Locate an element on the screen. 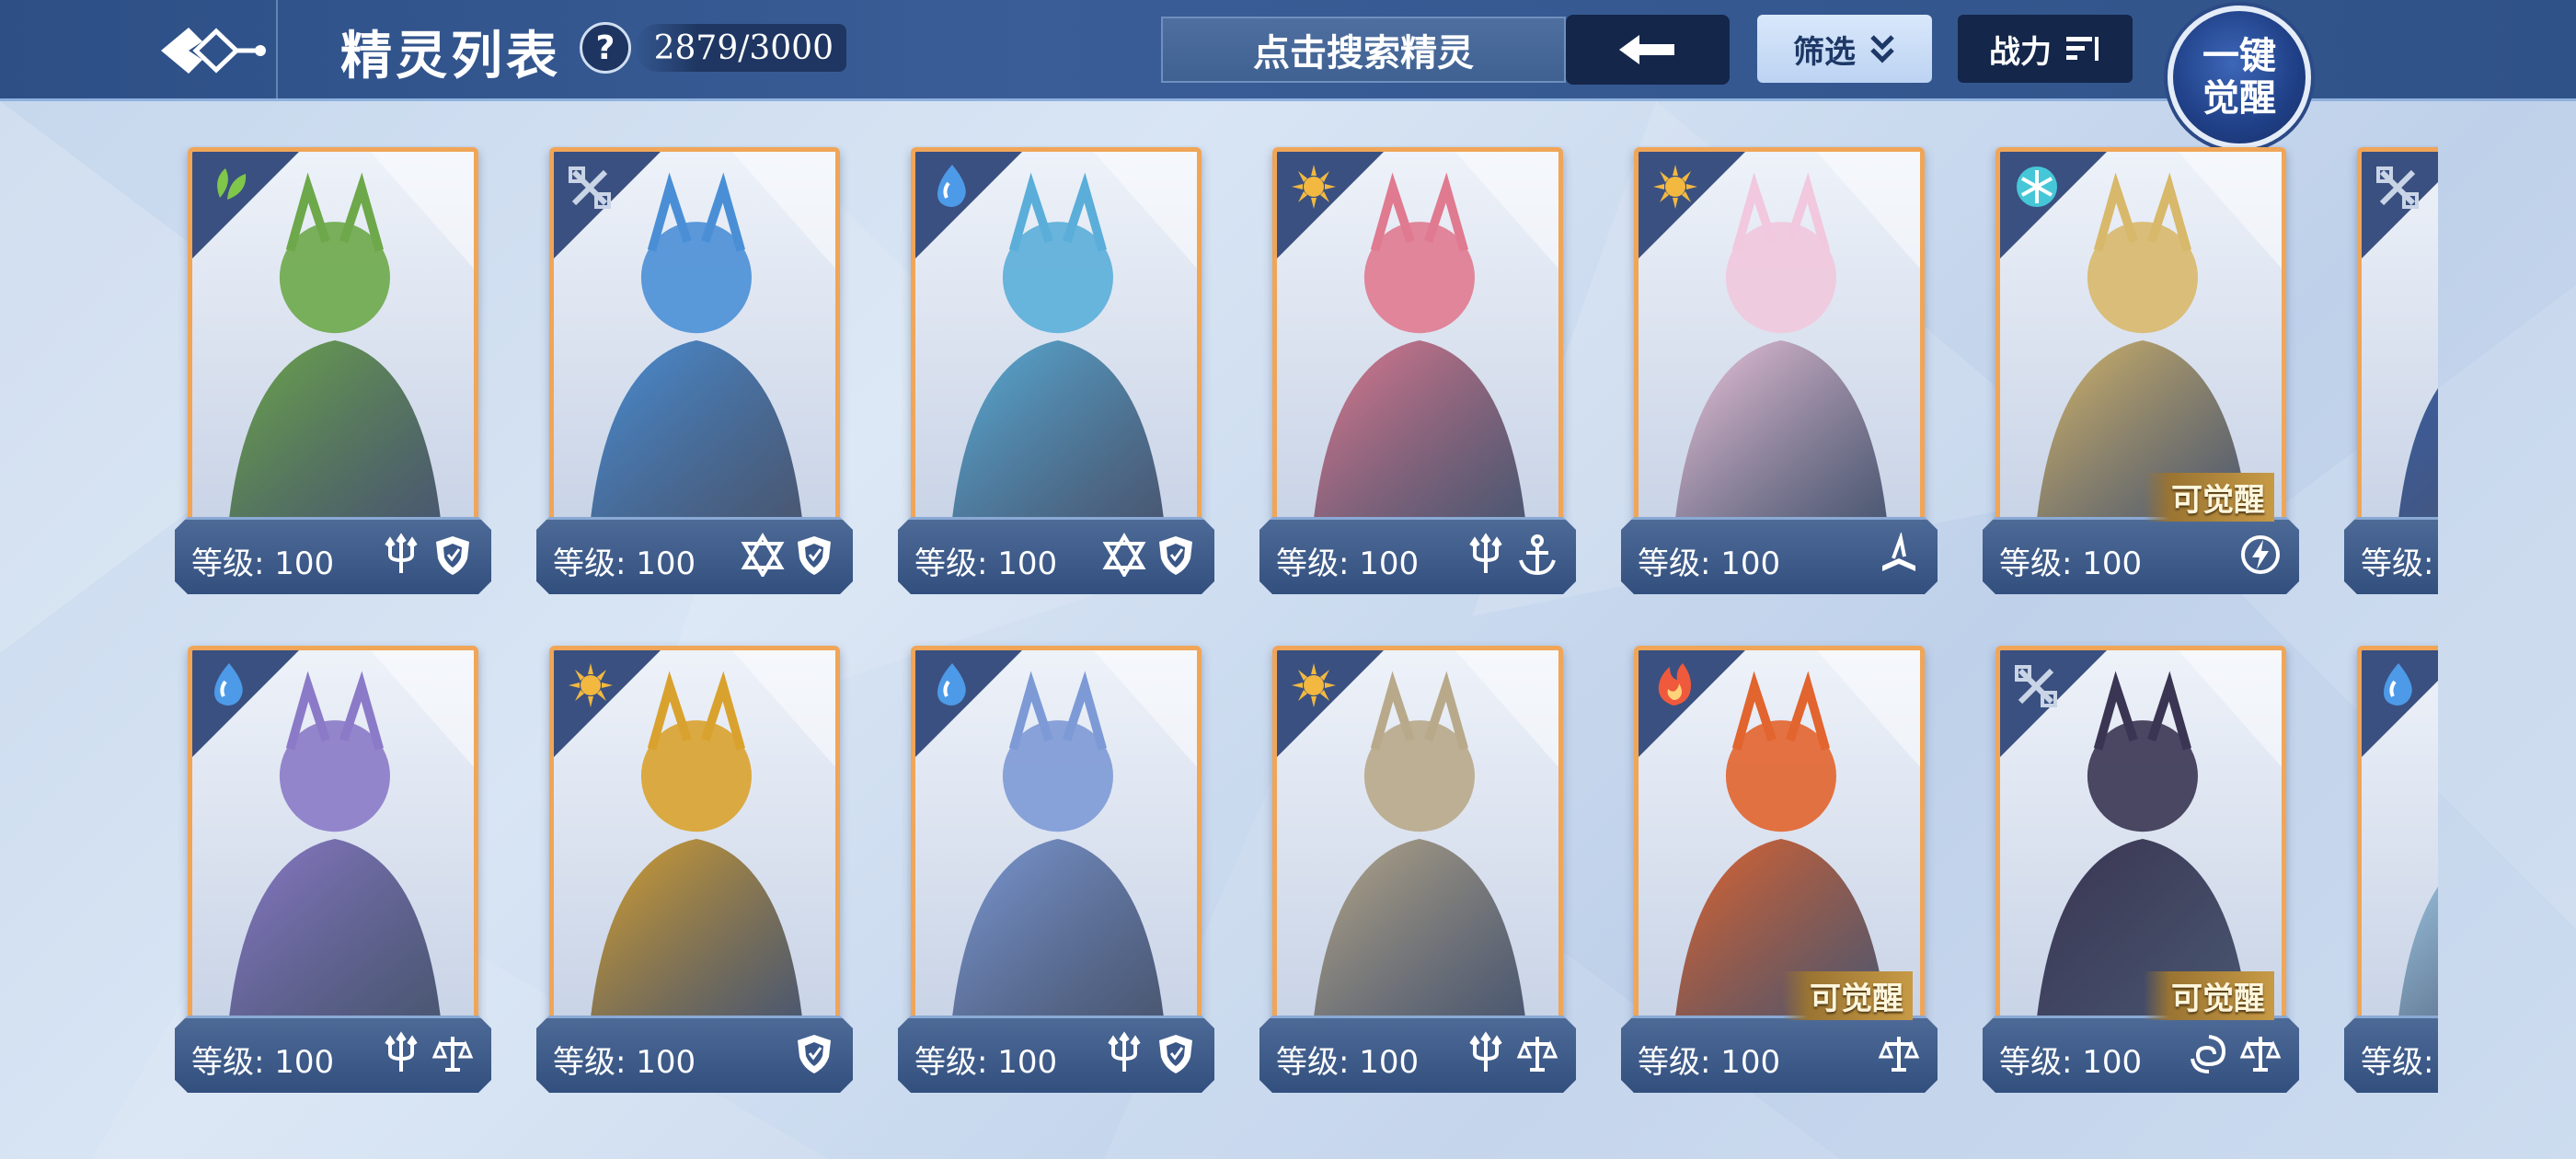 The height and width of the screenshot is (1159, 2576). star-emblem-icon is located at coordinates (763, 556).